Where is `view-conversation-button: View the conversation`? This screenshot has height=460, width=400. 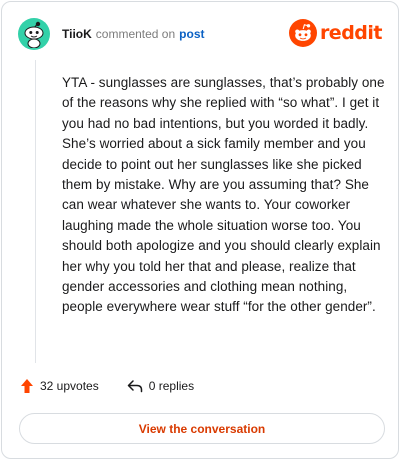 view-conversation-button: View the conversation is located at coordinates (202, 428).